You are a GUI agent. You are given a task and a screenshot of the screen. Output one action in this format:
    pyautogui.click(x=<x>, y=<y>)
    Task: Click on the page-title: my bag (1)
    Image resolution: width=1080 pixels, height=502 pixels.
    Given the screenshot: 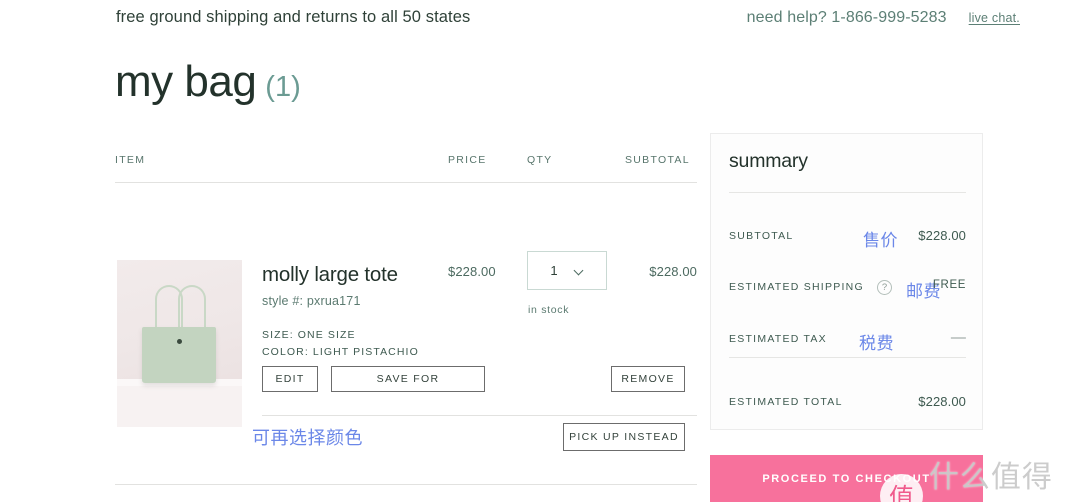 What is the action you would take?
    pyautogui.click(x=208, y=82)
    